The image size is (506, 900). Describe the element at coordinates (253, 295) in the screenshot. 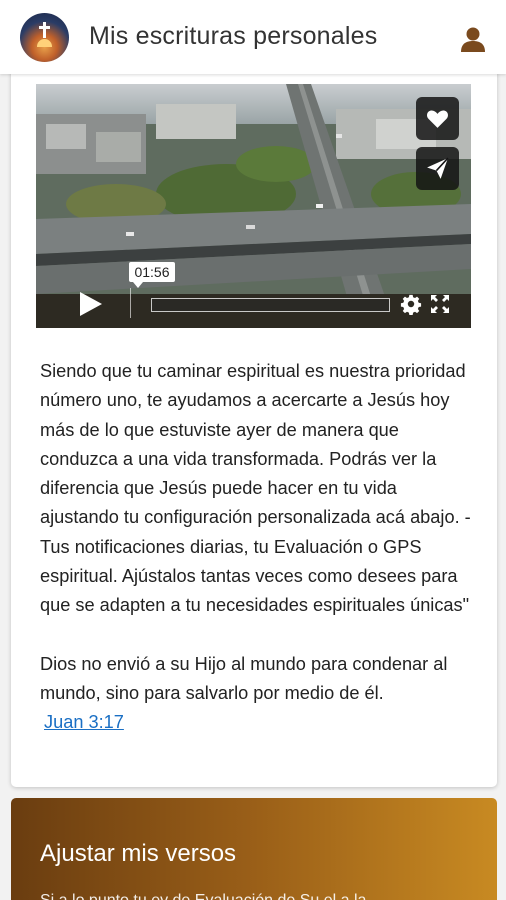

I see `video-controls: 01:56` at that location.